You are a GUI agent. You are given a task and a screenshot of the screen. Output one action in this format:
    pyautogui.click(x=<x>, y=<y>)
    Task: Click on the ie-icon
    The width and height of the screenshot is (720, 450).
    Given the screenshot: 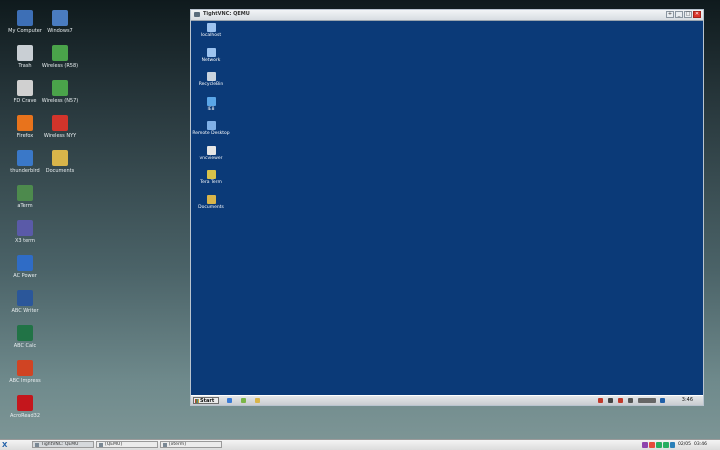 What is the action you would take?
    pyautogui.click(x=211, y=101)
    